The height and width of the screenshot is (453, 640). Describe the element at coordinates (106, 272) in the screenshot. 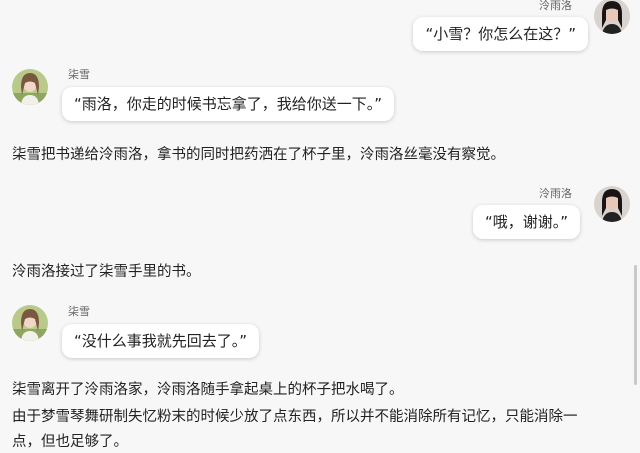

I see `narration-text: 泠雨洛接过了柒雪手里的书。` at that location.